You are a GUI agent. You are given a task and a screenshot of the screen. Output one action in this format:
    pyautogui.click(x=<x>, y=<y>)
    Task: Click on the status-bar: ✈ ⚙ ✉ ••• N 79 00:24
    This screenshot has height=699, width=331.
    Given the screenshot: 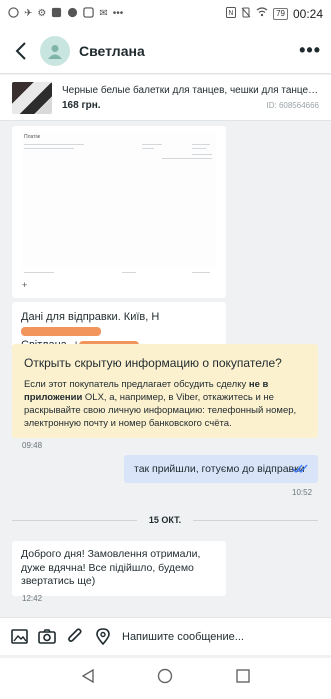 What is the action you would take?
    pyautogui.click(x=165, y=14)
    